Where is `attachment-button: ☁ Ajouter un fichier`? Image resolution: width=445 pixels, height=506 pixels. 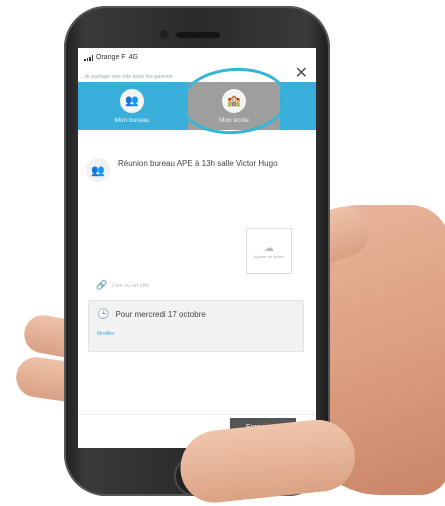
attachment-button: ☁ Ajouter un fichier is located at coordinates (269, 251).